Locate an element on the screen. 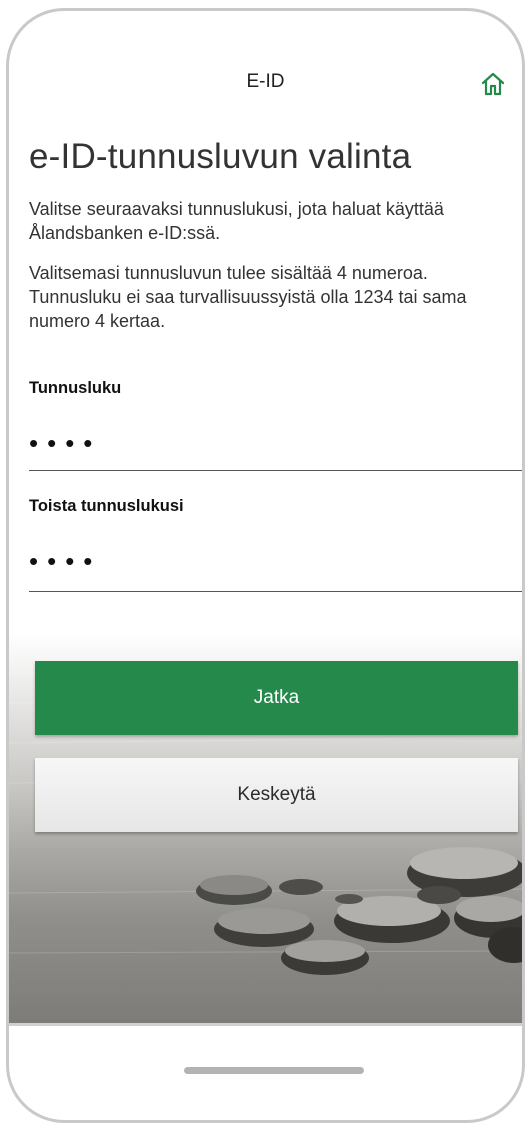  pin-label: Tunnusluku is located at coordinates (75, 388).